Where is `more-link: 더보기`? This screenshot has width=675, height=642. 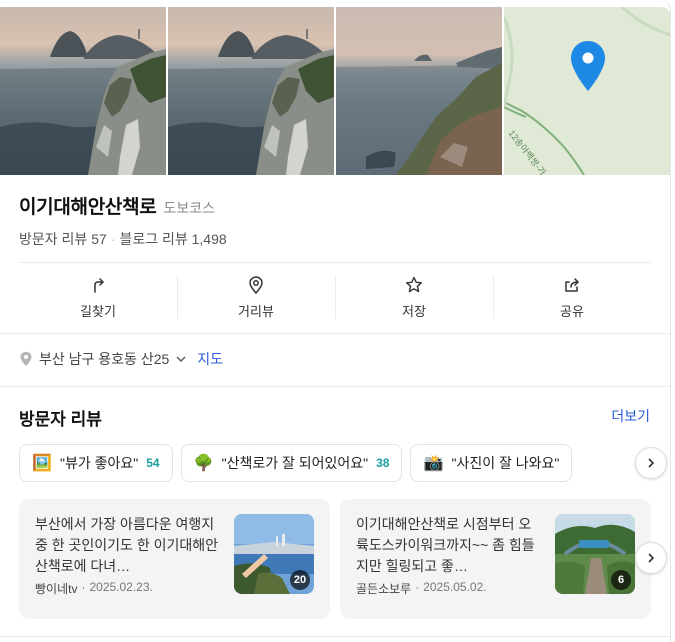
more-link: 더보기 is located at coordinates (630, 416).